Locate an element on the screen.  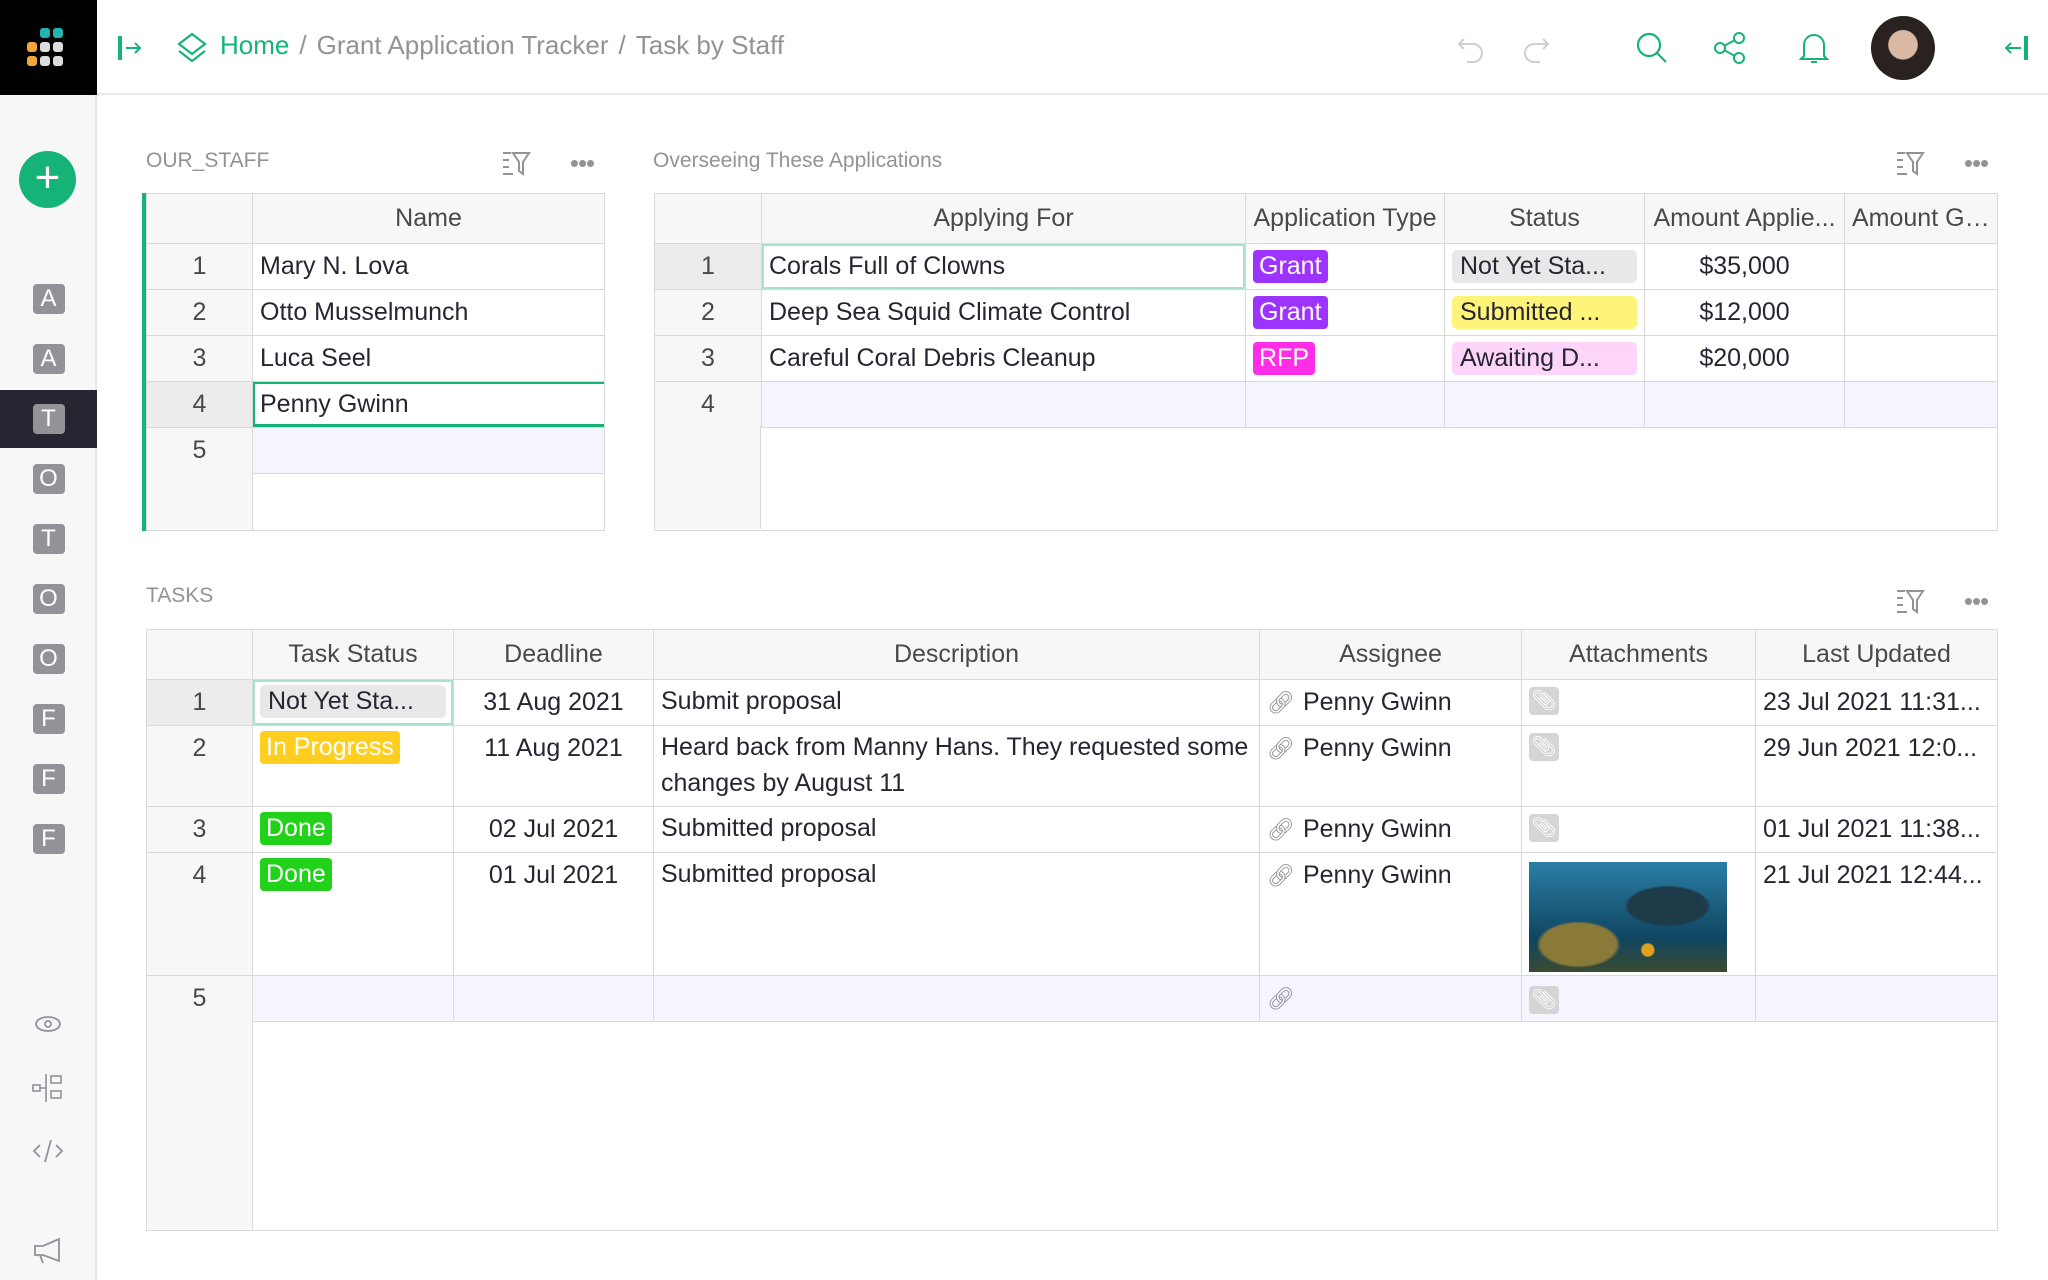
amount-applied-cell: $12,000 is located at coordinates (1744, 312).